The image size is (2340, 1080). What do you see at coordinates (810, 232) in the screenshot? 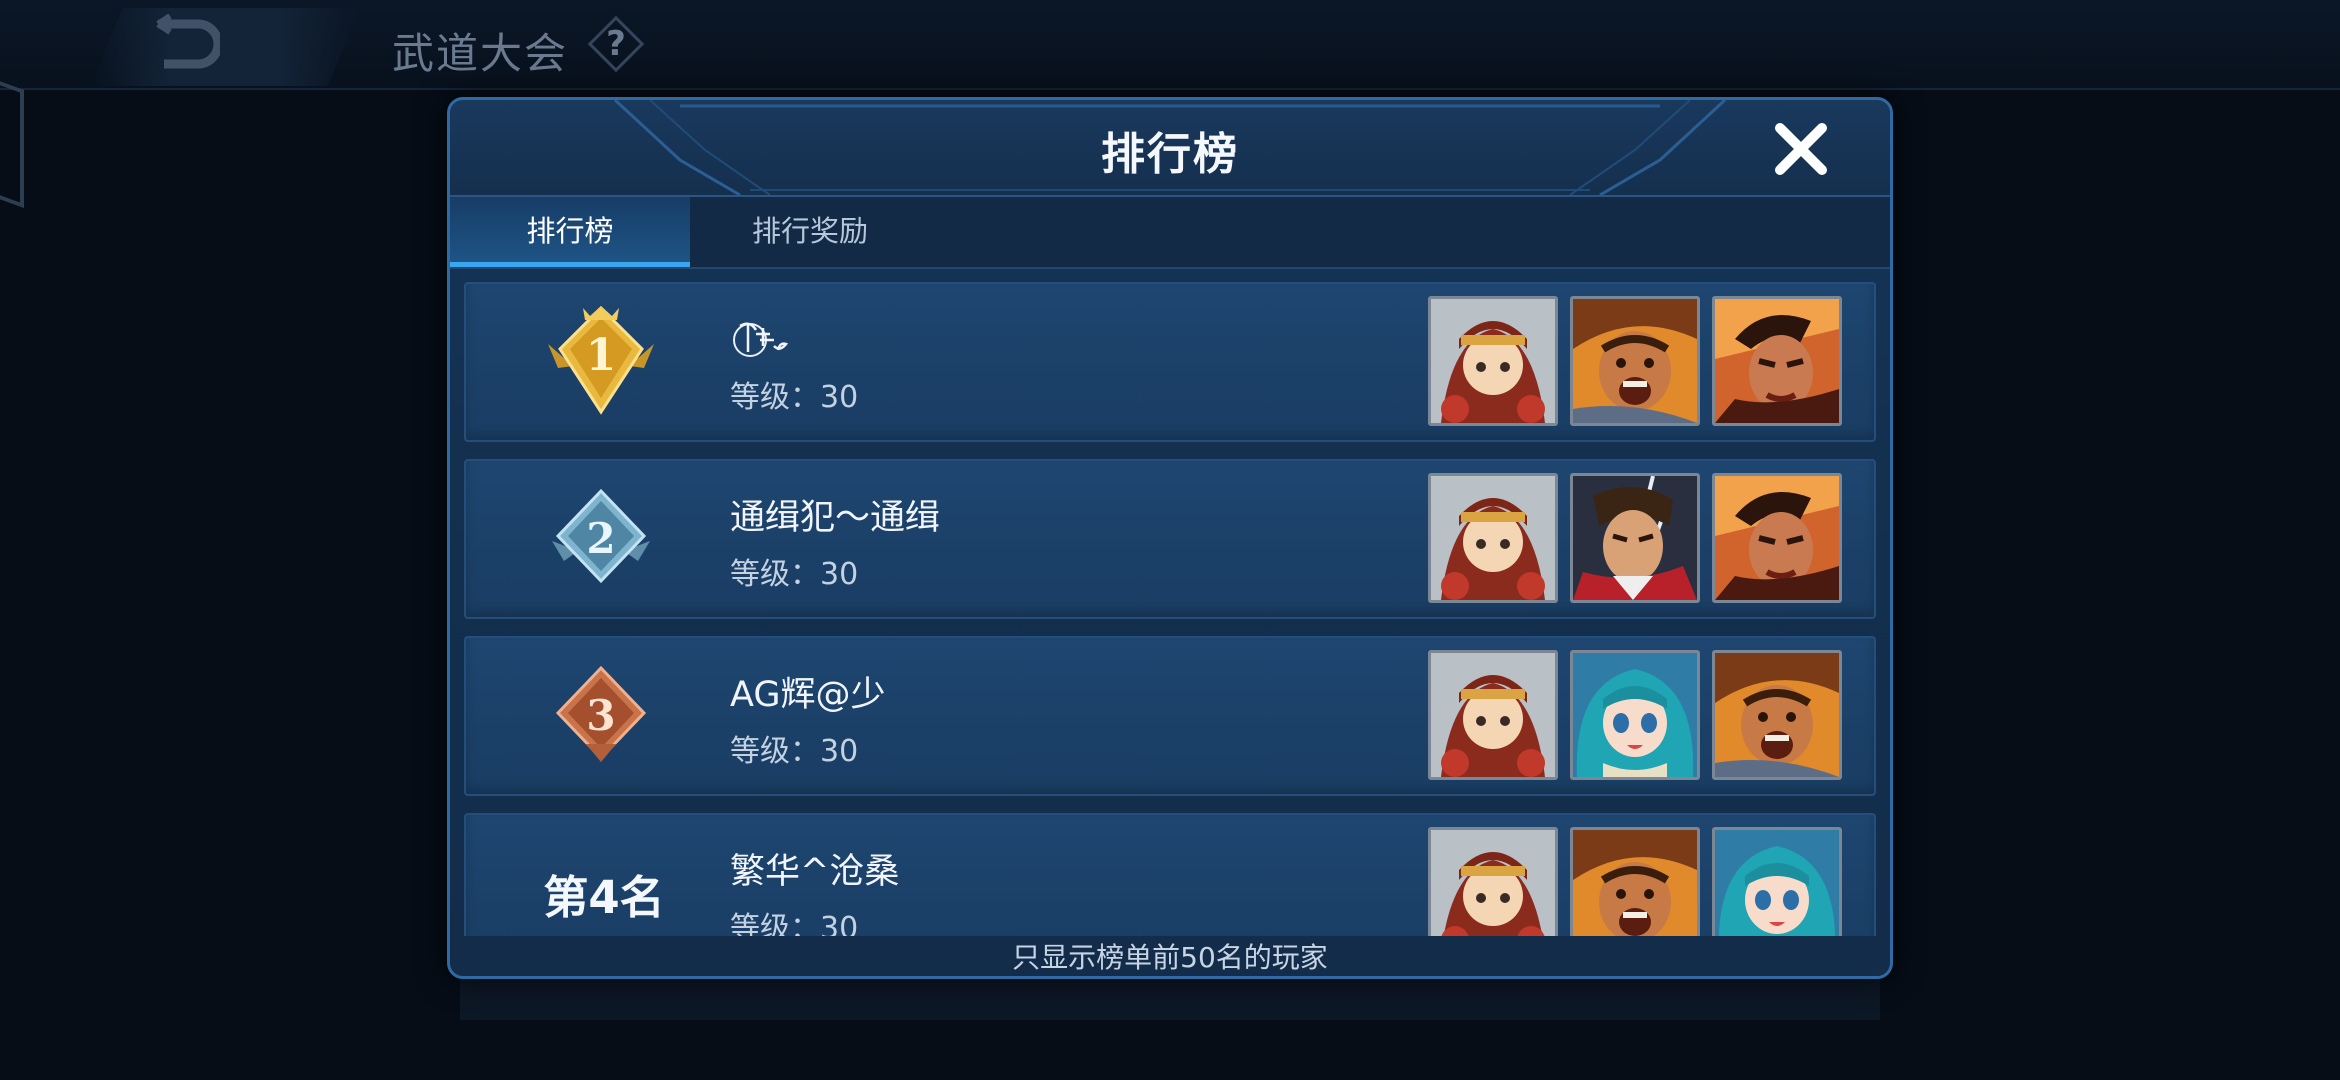
I see `tab-rewards: 排行奖励` at bounding box center [810, 232].